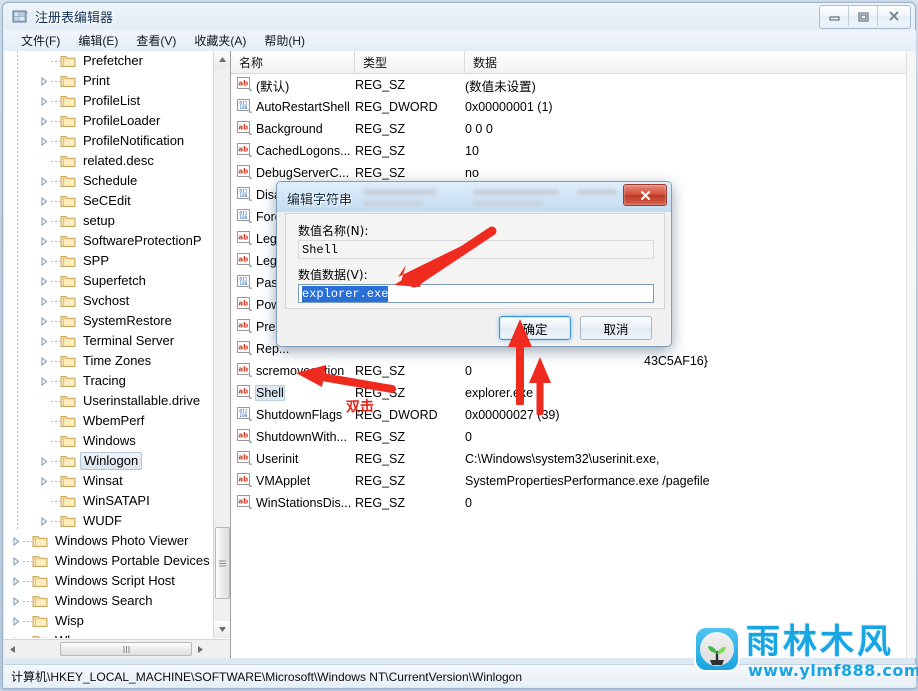 Image resolution: width=918 pixels, height=691 pixels. What do you see at coordinates (410, 62) in the screenshot?
I see `column-type: 类型` at bounding box center [410, 62].